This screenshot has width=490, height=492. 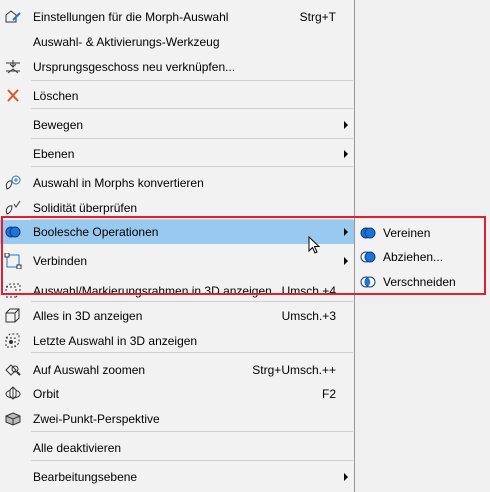 I want to click on submenu-item-label: Vereinen, so click(x=407, y=233).